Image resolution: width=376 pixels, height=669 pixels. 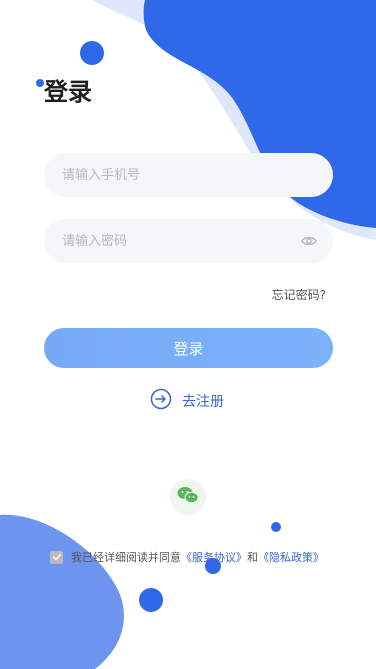 What do you see at coordinates (188, 348) in the screenshot?
I see `login-button: 登录` at bounding box center [188, 348].